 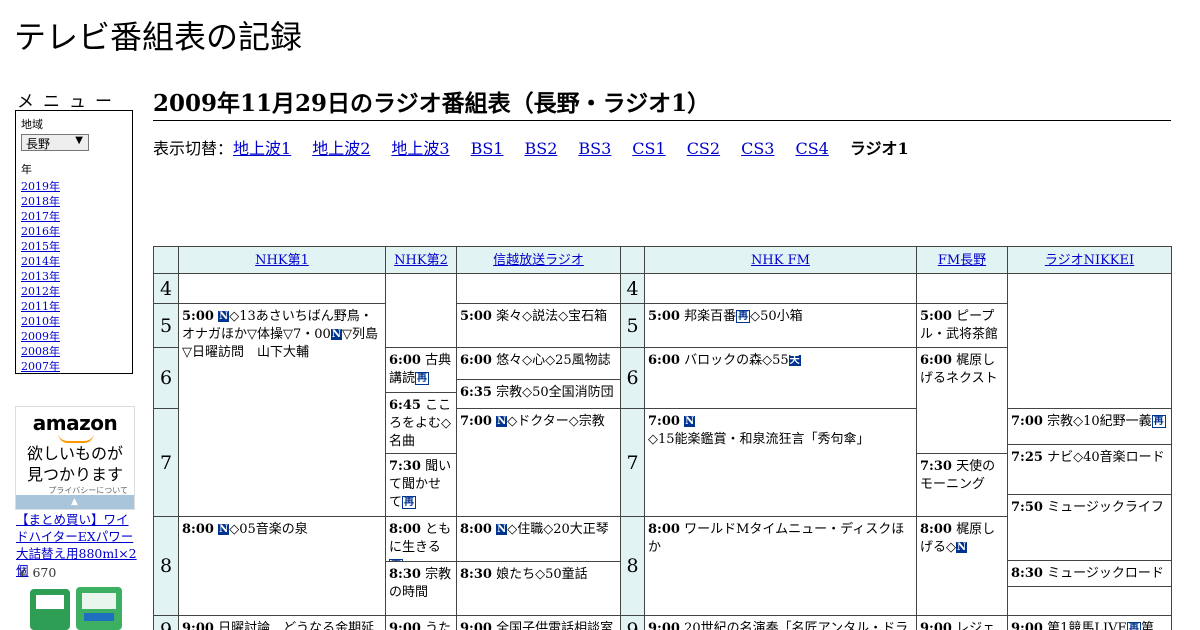 I want to click on channel-link-fmnagano: FM長野, so click(x=962, y=260).